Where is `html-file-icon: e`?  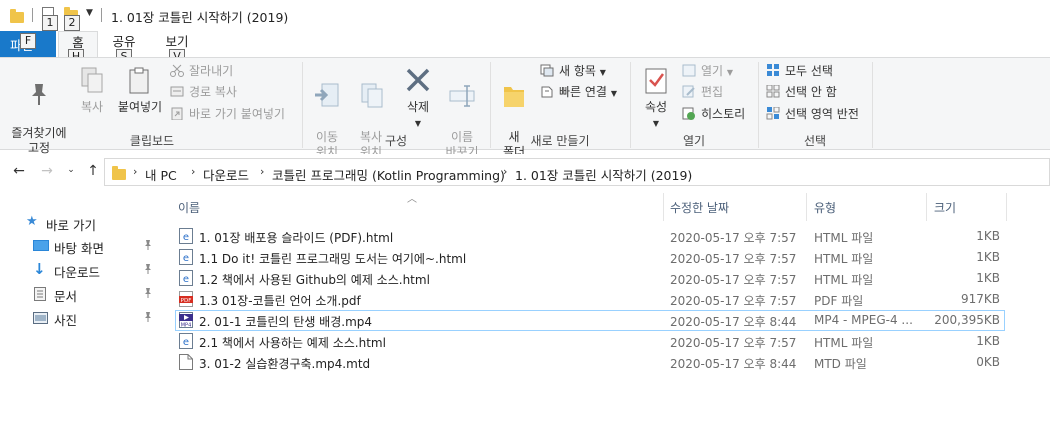
html-file-icon: e is located at coordinates (186, 257).